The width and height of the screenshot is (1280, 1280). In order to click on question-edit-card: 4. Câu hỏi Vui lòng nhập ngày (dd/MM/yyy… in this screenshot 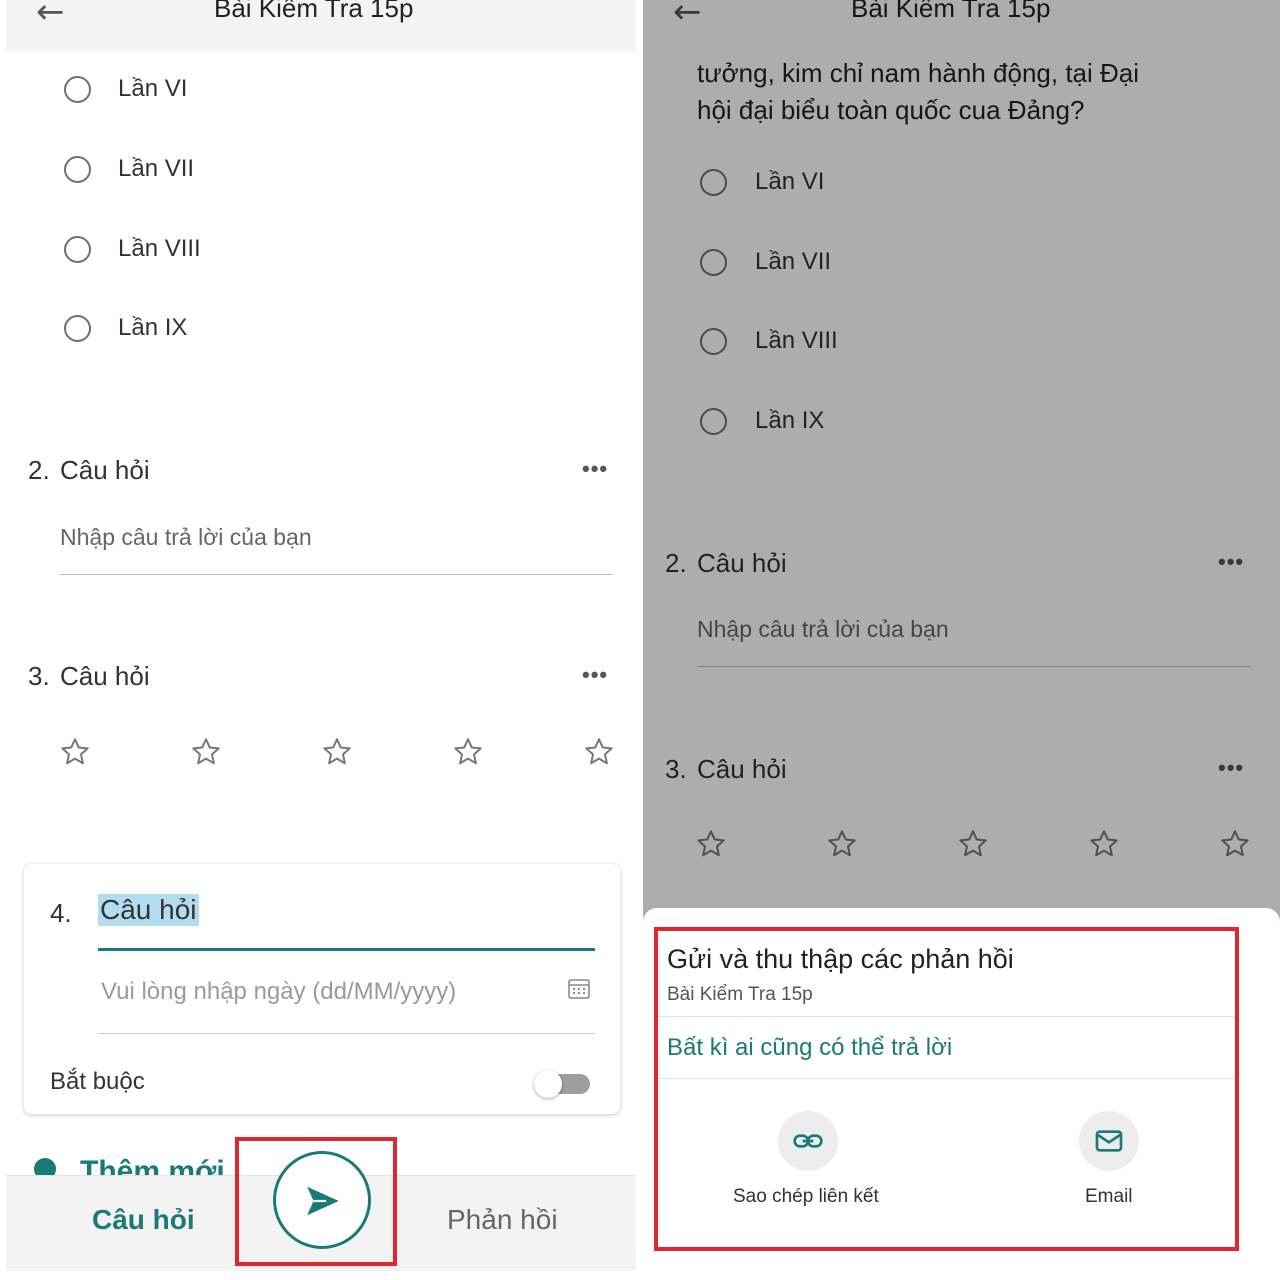, I will do `click(322, 989)`.